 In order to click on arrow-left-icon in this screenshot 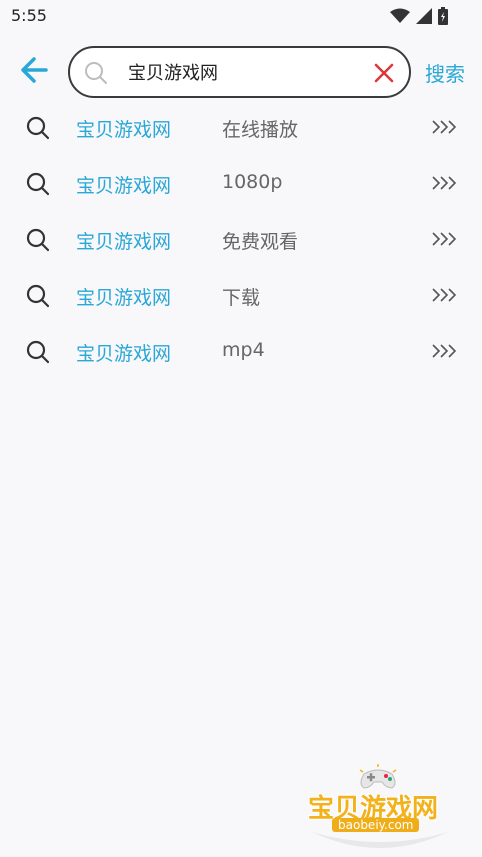, I will do `click(34, 72)`.